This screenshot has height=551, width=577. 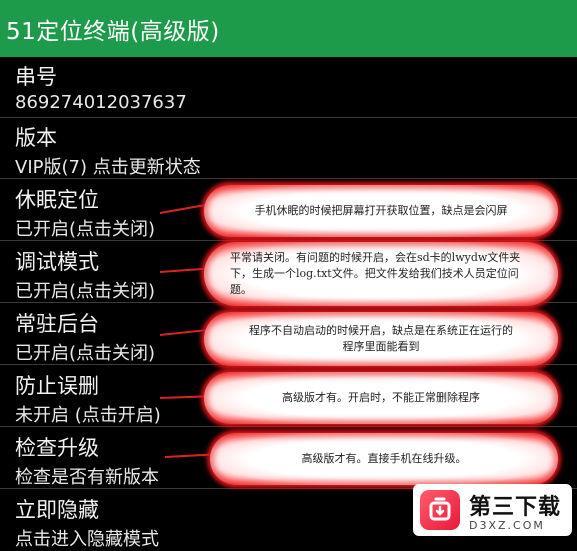 I want to click on setting-label: 防止误删, so click(x=57, y=386).